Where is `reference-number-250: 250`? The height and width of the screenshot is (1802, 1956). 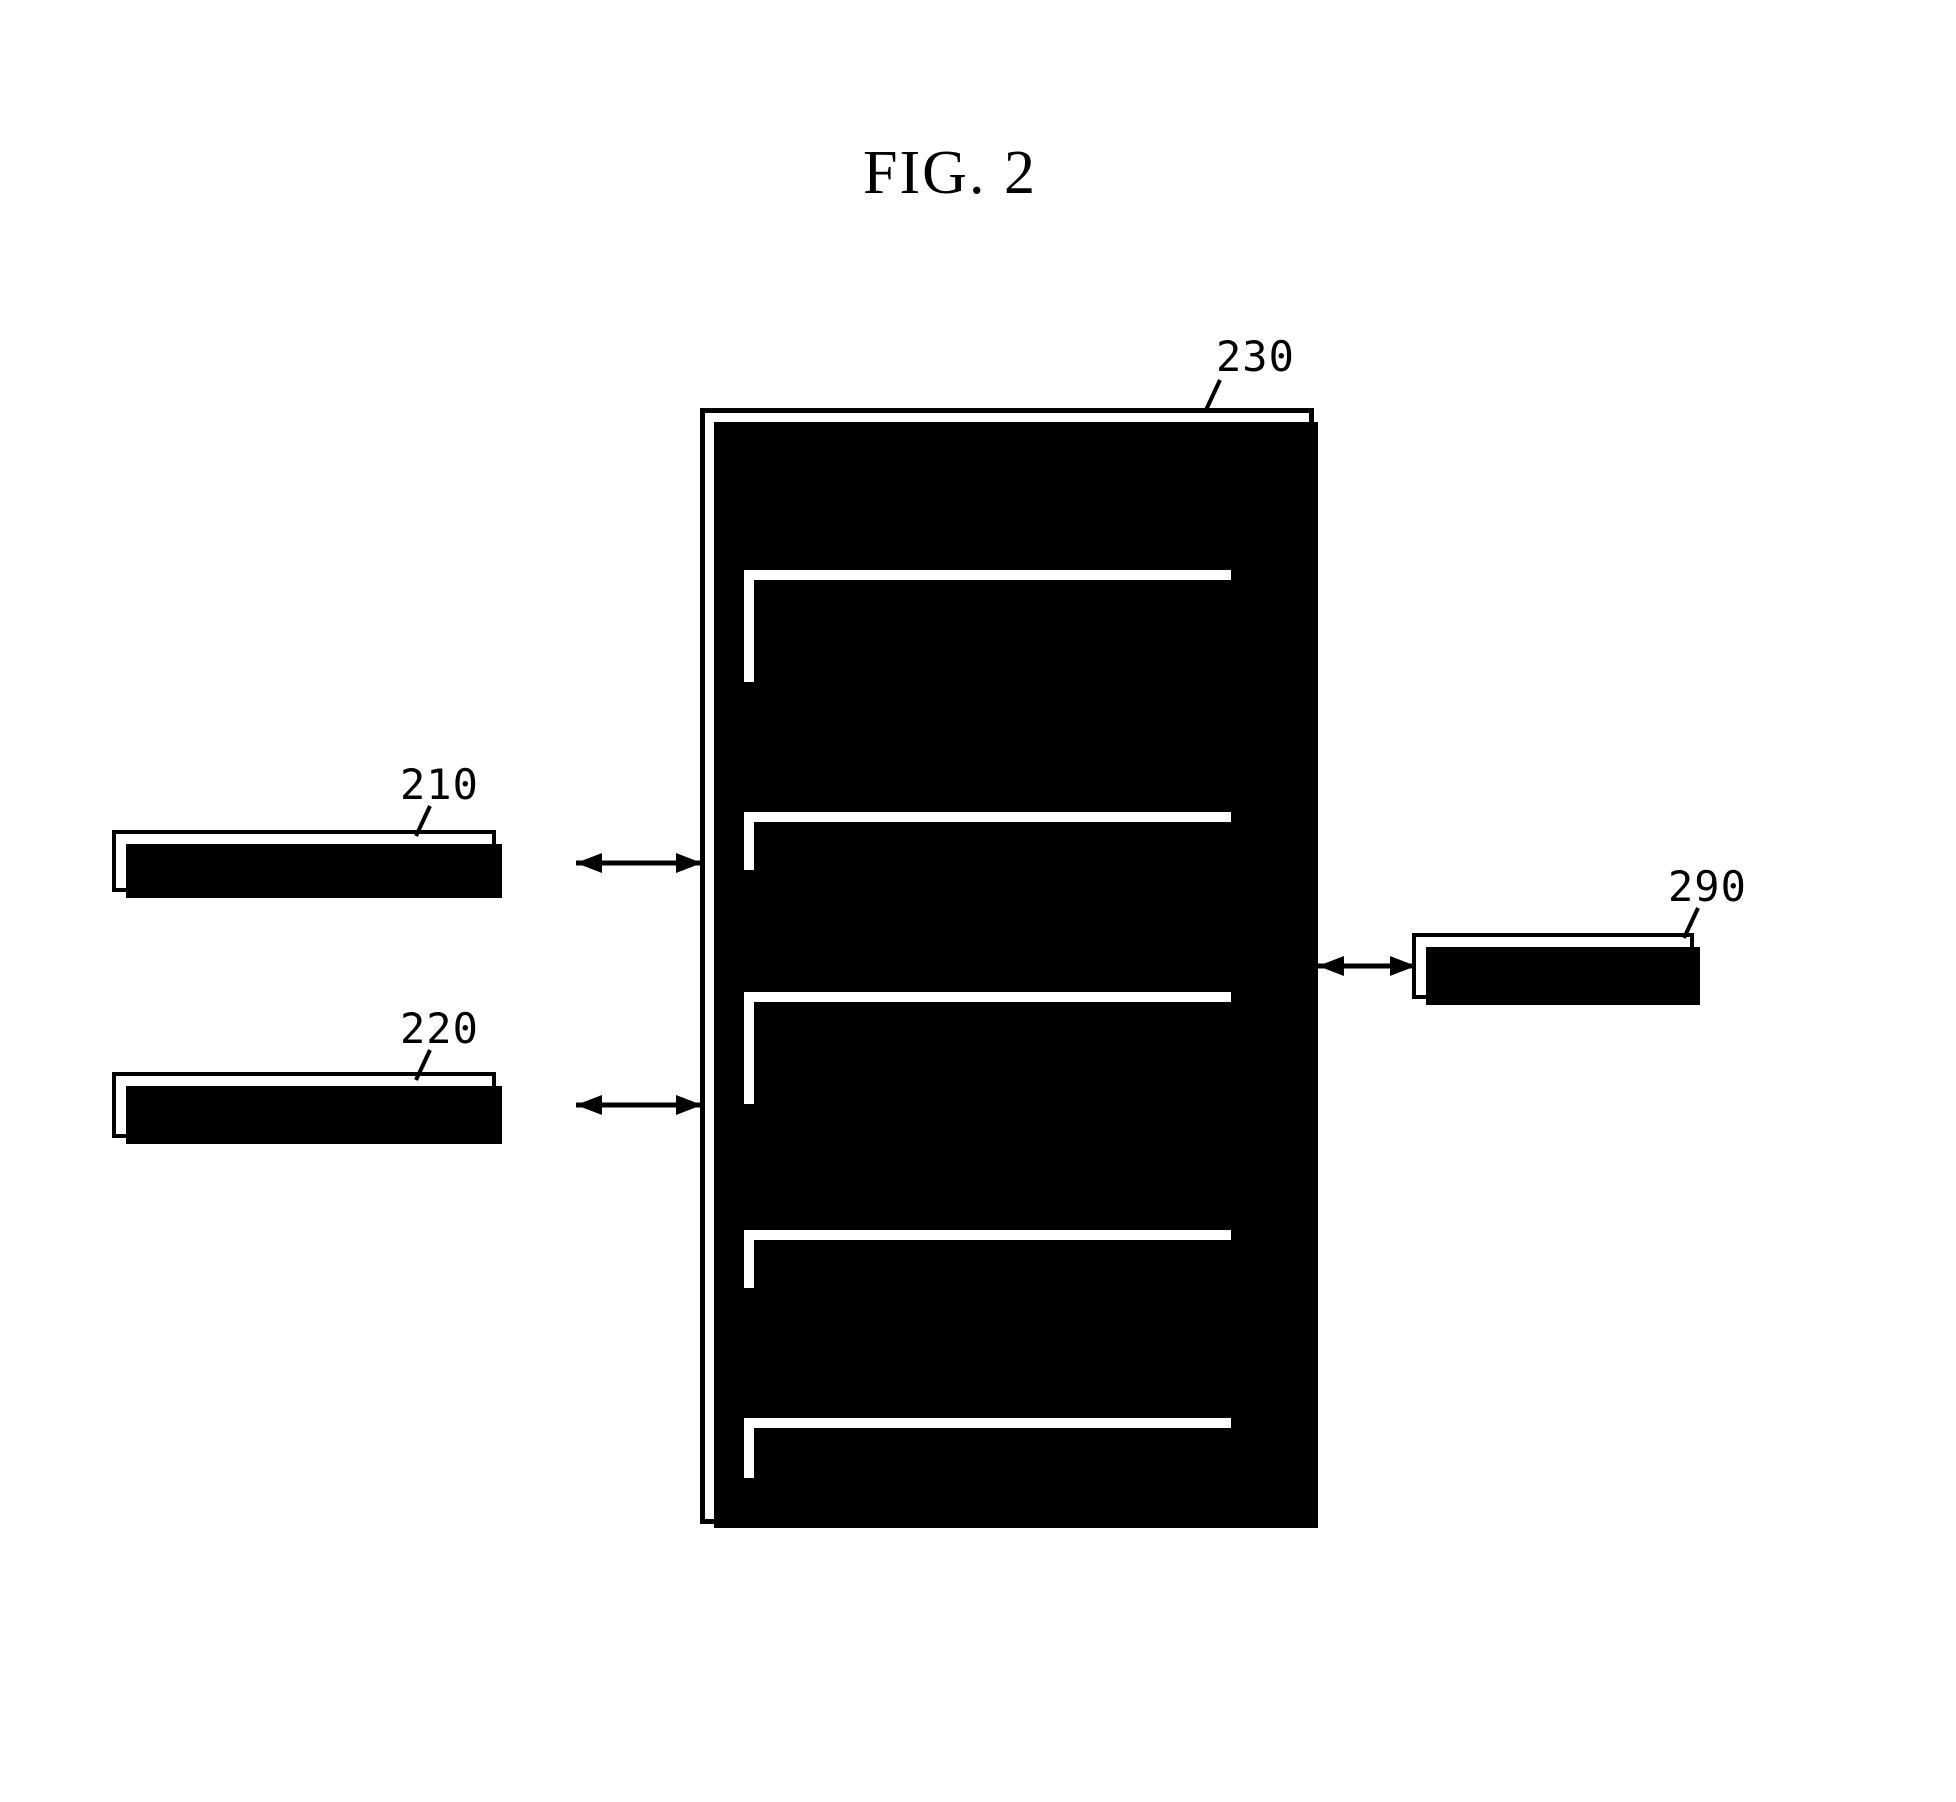
reference-number-250: 250 is located at coordinates (1229, 754).